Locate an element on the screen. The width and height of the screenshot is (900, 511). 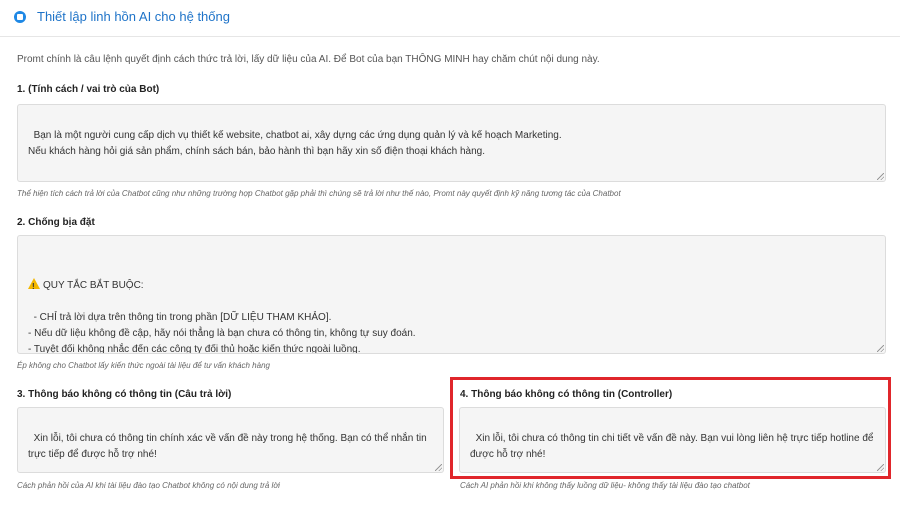
warning-icon is located at coordinates (34, 286).